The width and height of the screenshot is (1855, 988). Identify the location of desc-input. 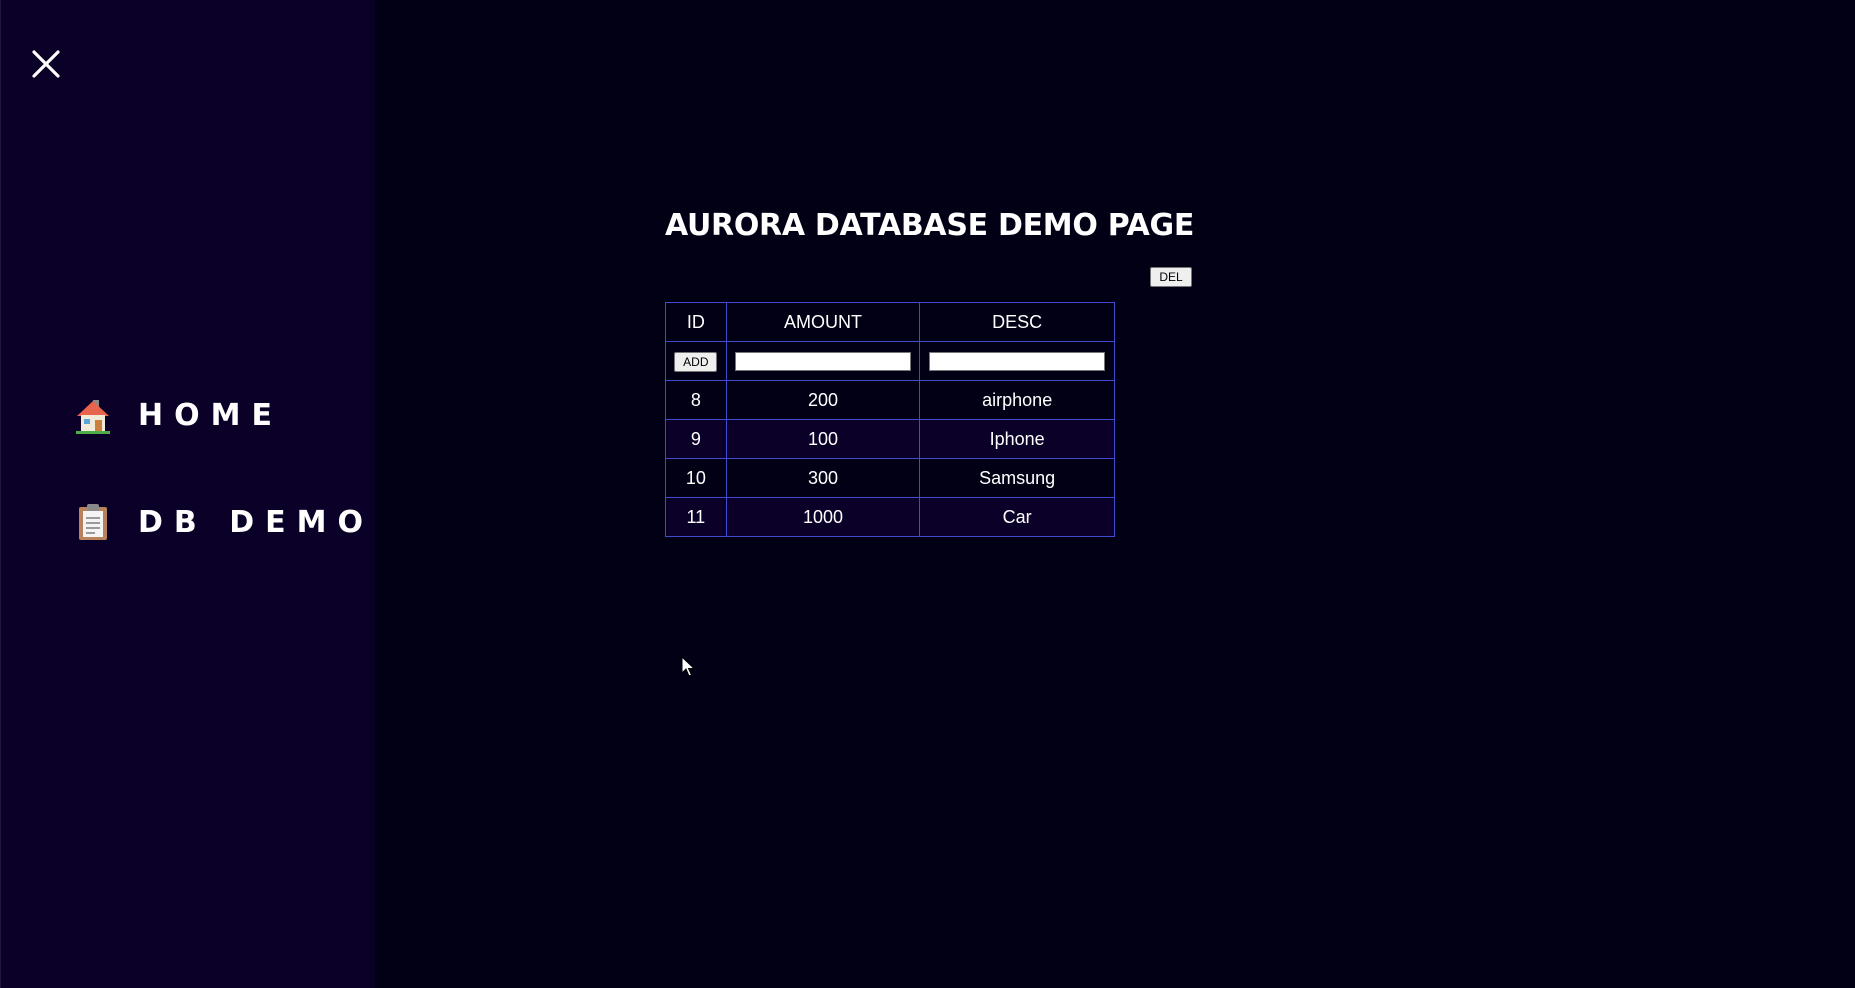
(1017, 362).